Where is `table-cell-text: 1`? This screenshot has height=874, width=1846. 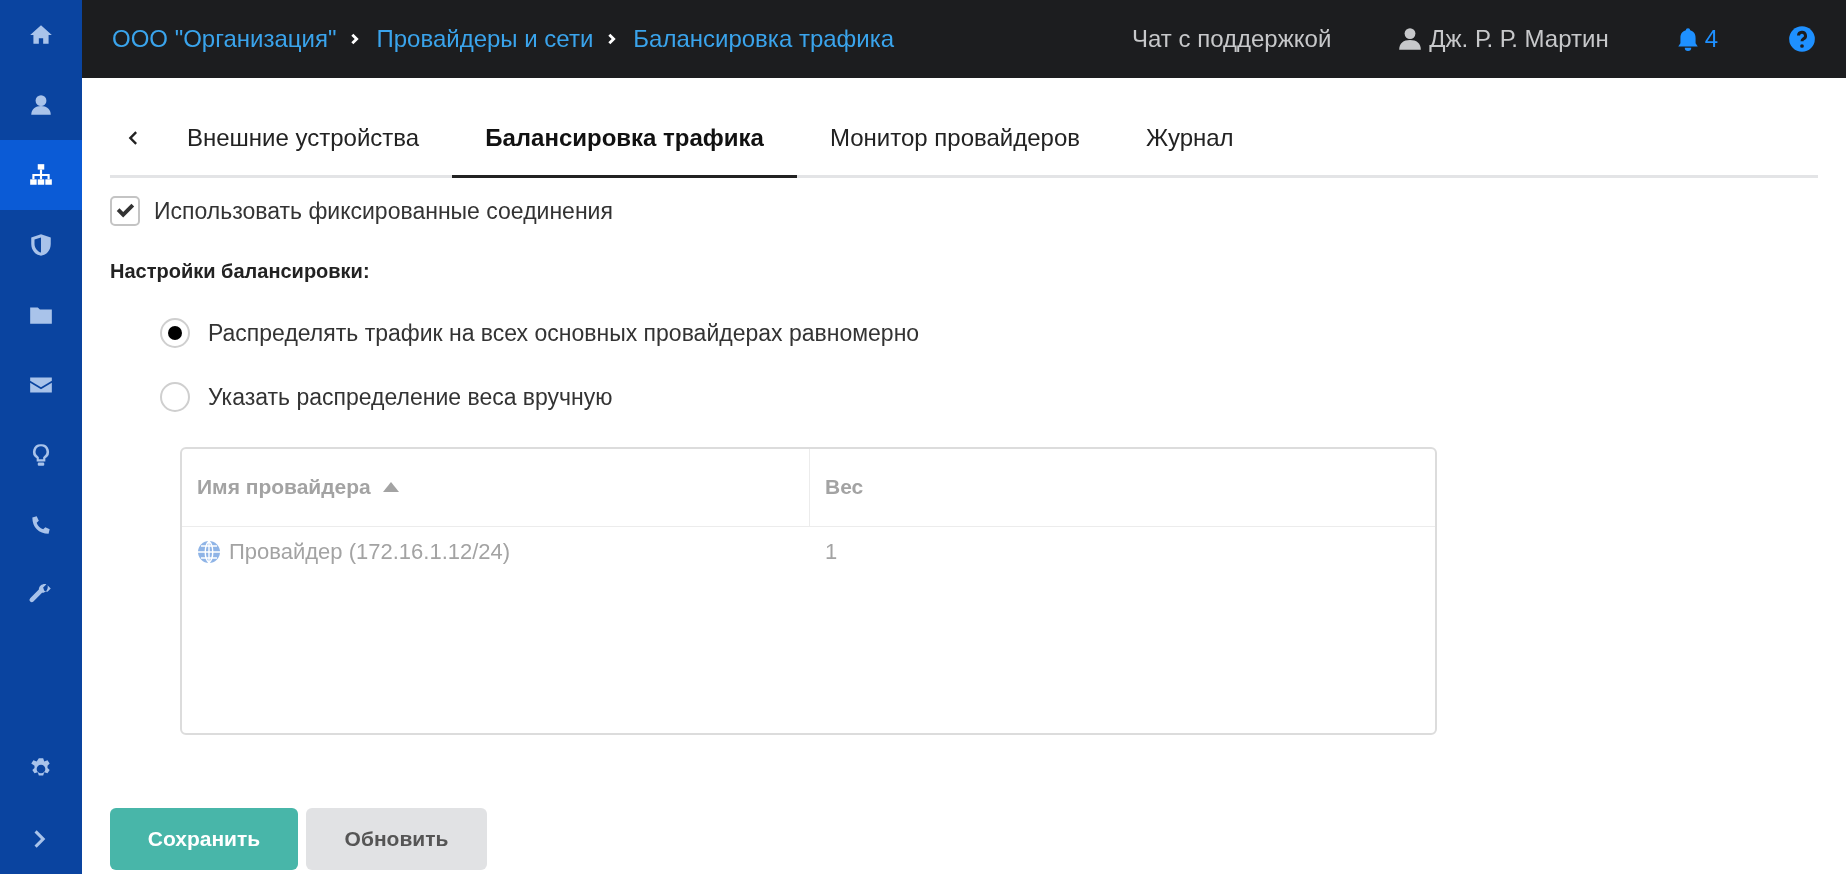 table-cell-text: 1 is located at coordinates (831, 552).